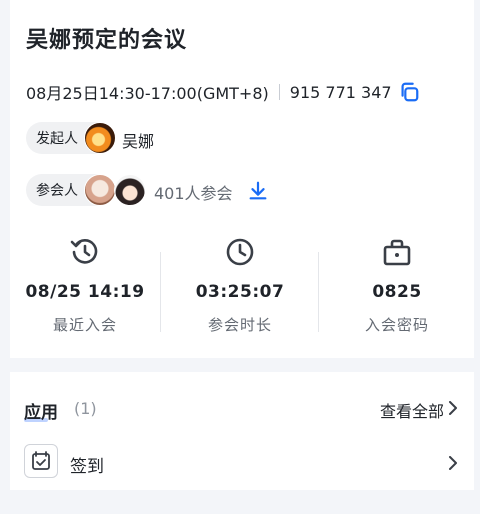 The image size is (480, 514). Describe the element at coordinates (147, 93) in the screenshot. I see `meeting-time: 08月25日14:30-17:00(GMT+8)` at that location.